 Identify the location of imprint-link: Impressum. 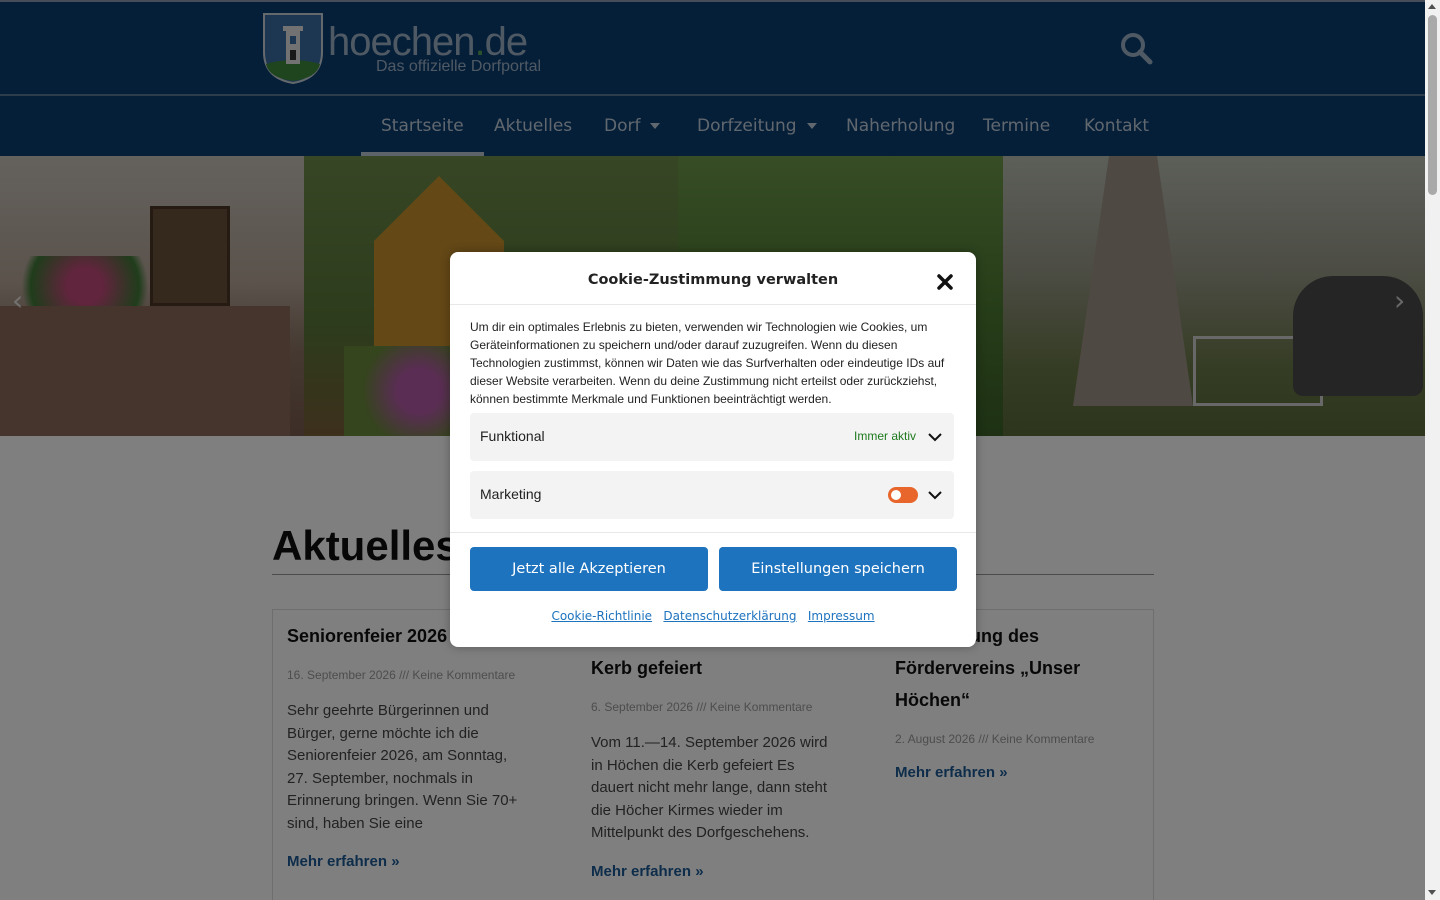
(841, 616).